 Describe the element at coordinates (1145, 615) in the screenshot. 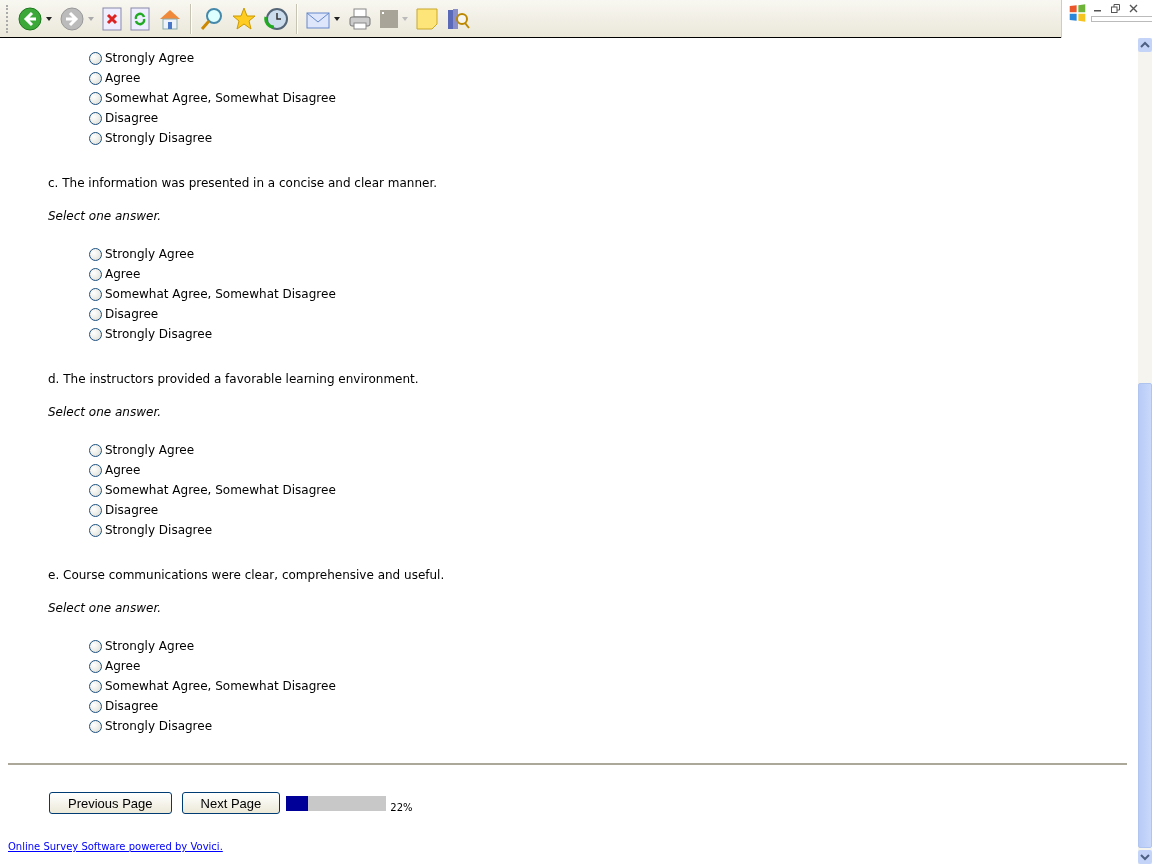

I see `scroll-thumb` at that location.